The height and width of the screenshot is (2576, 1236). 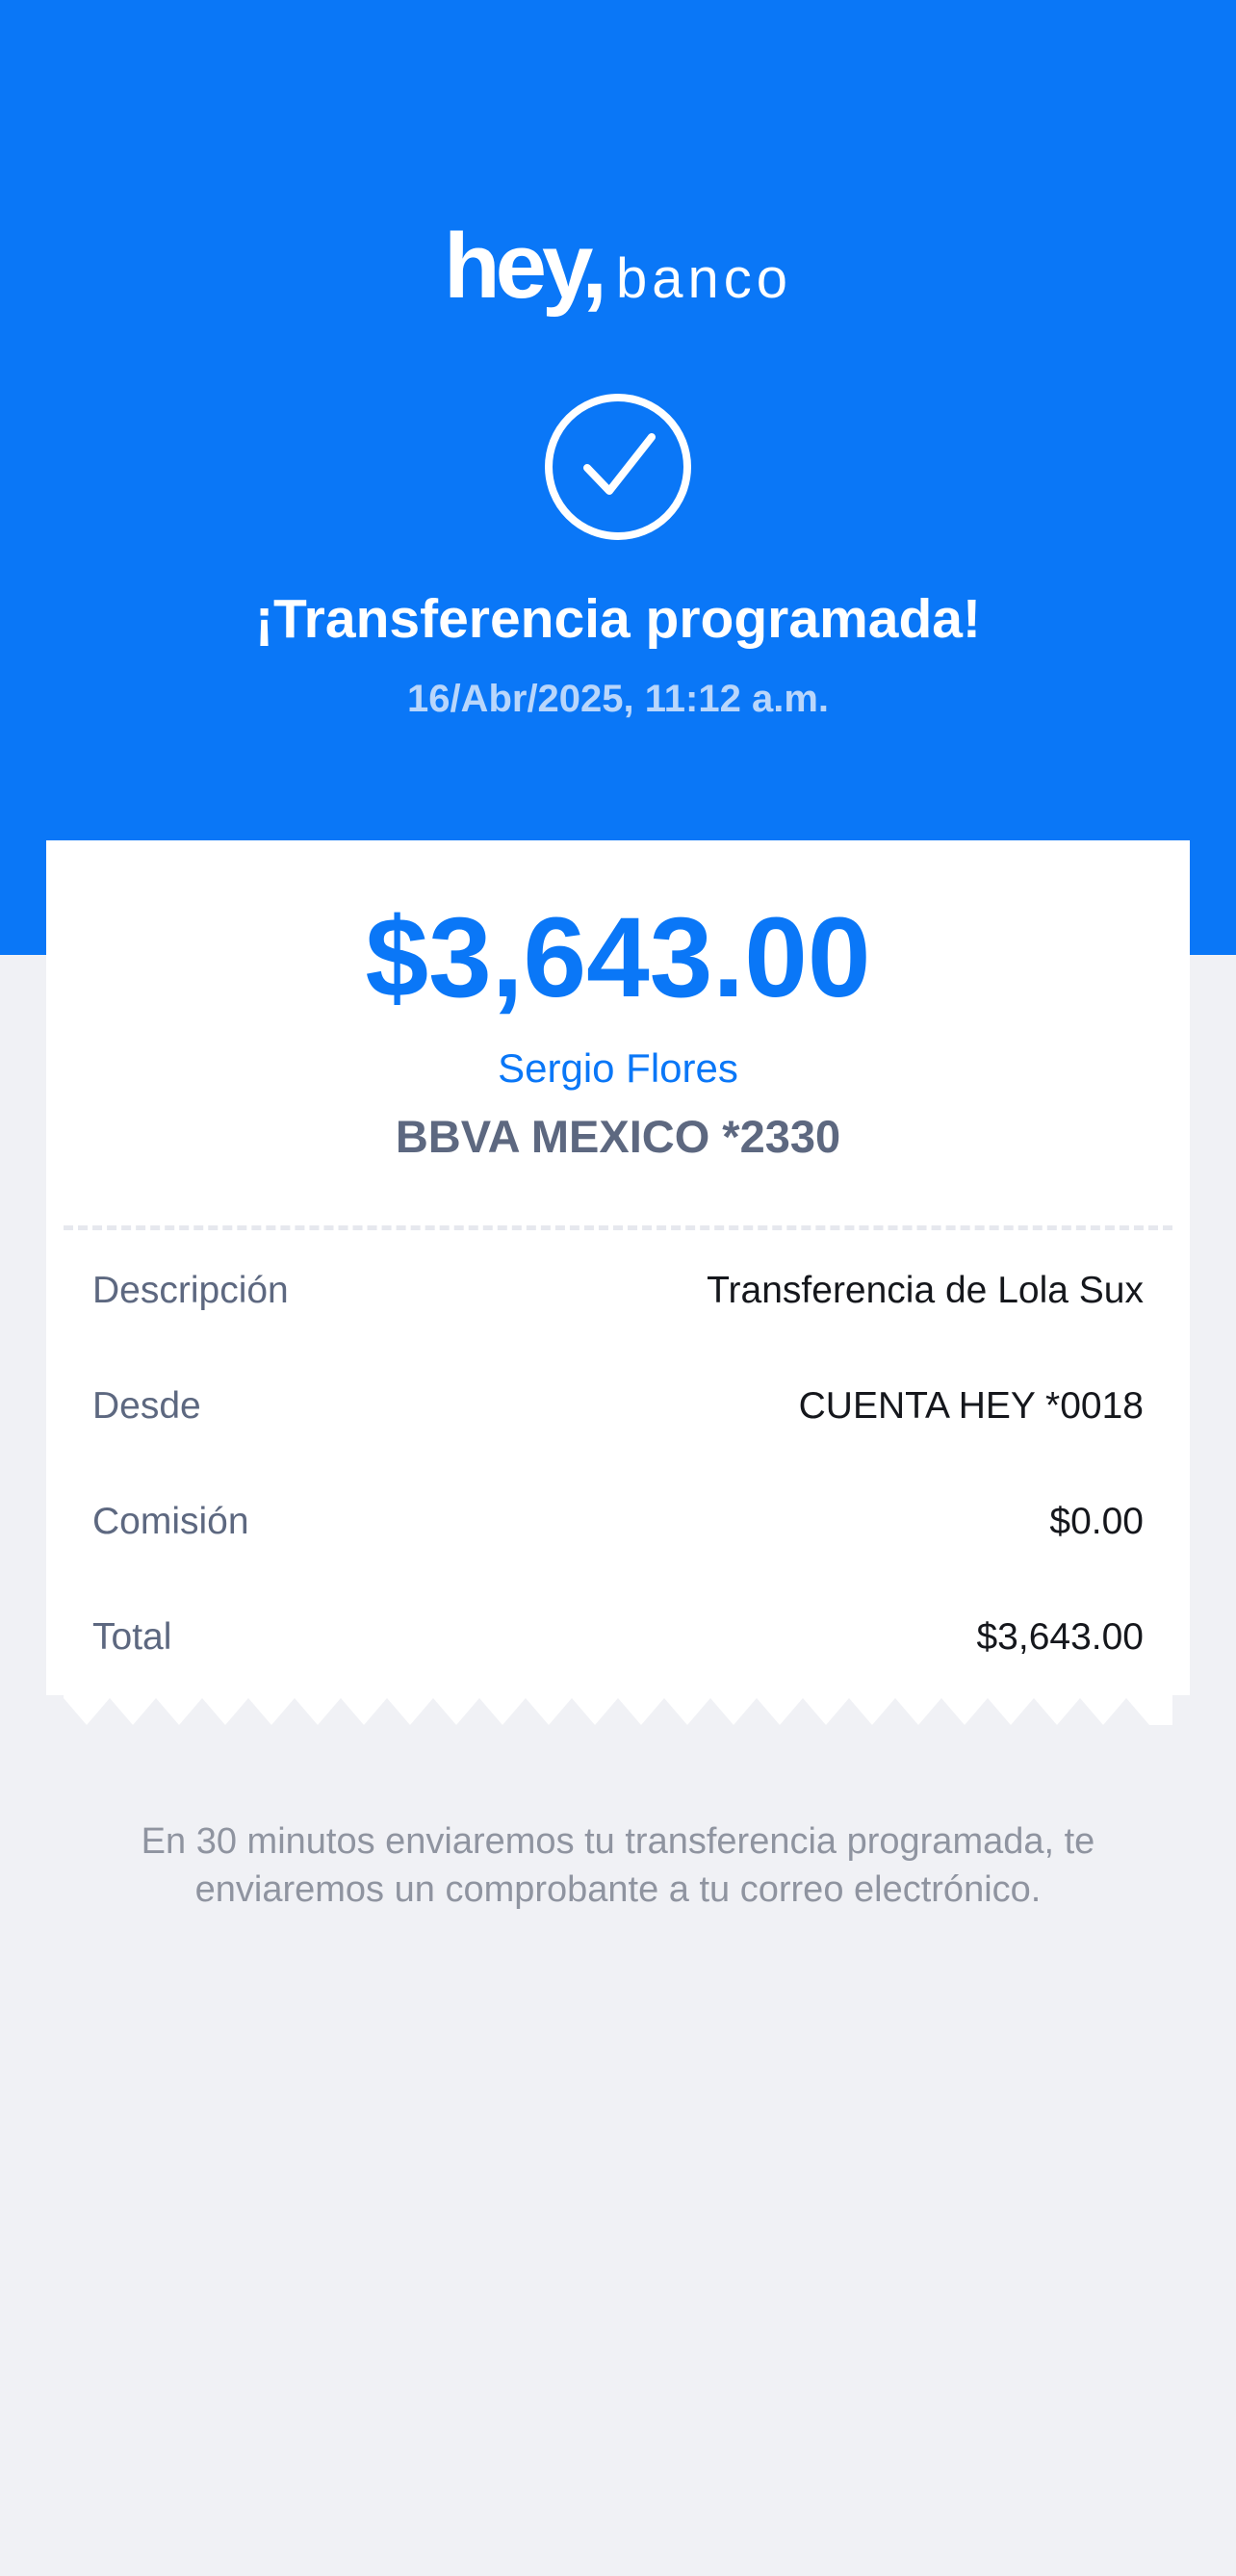 I want to click on detail-row-commission: Comisión $0.00, so click(x=618, y=1522).